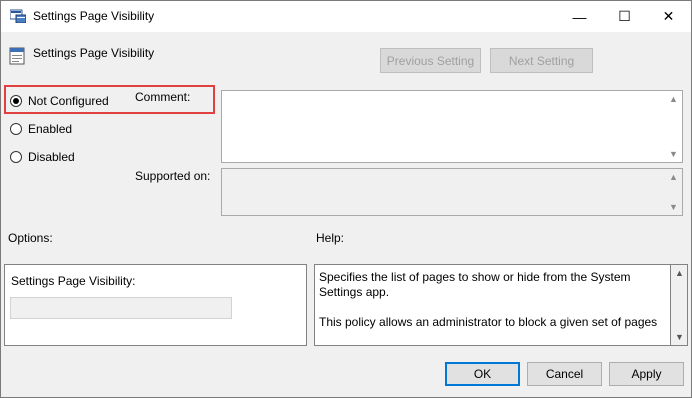  What do you see at coordinates (50, 129) in the screenshot?
I see `radio-label-enabled: Enabled` at bounding box center [50, 129].